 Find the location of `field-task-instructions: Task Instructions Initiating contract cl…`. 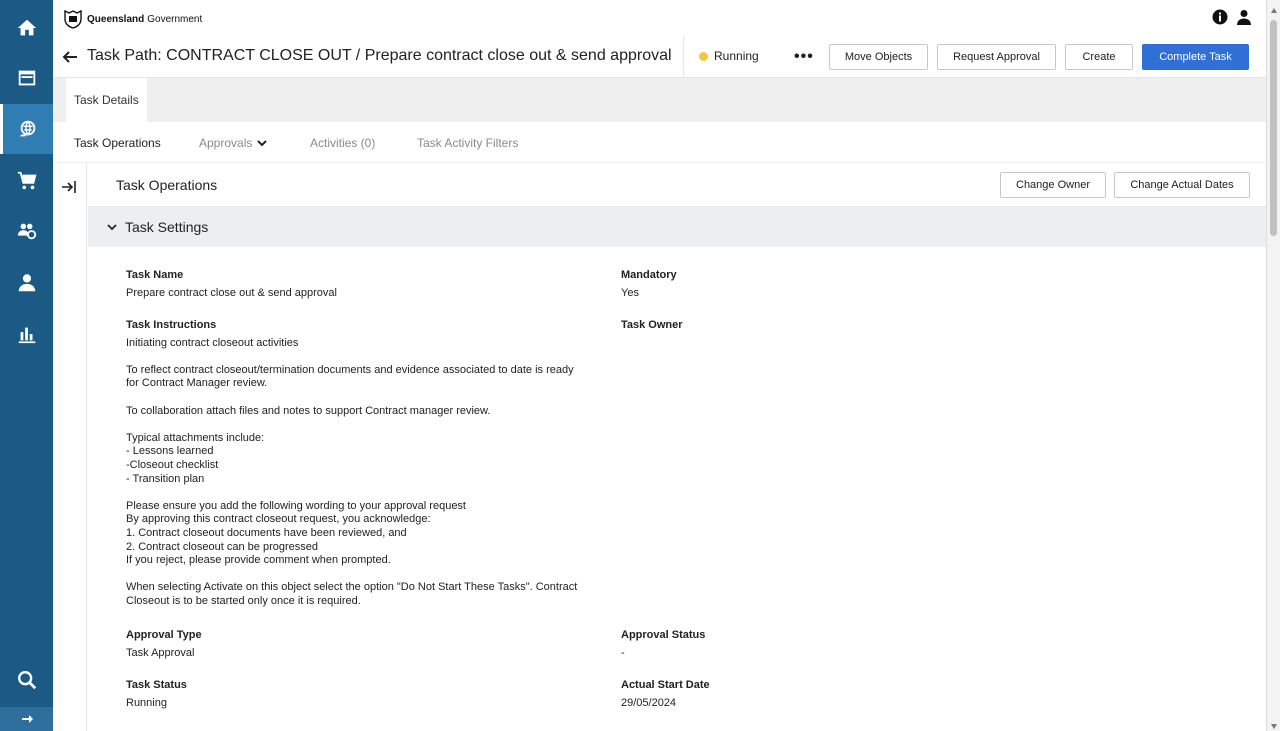

field-task-instructions: Task Instructions Initiating contract cl… is located at coordinates (366, 463).